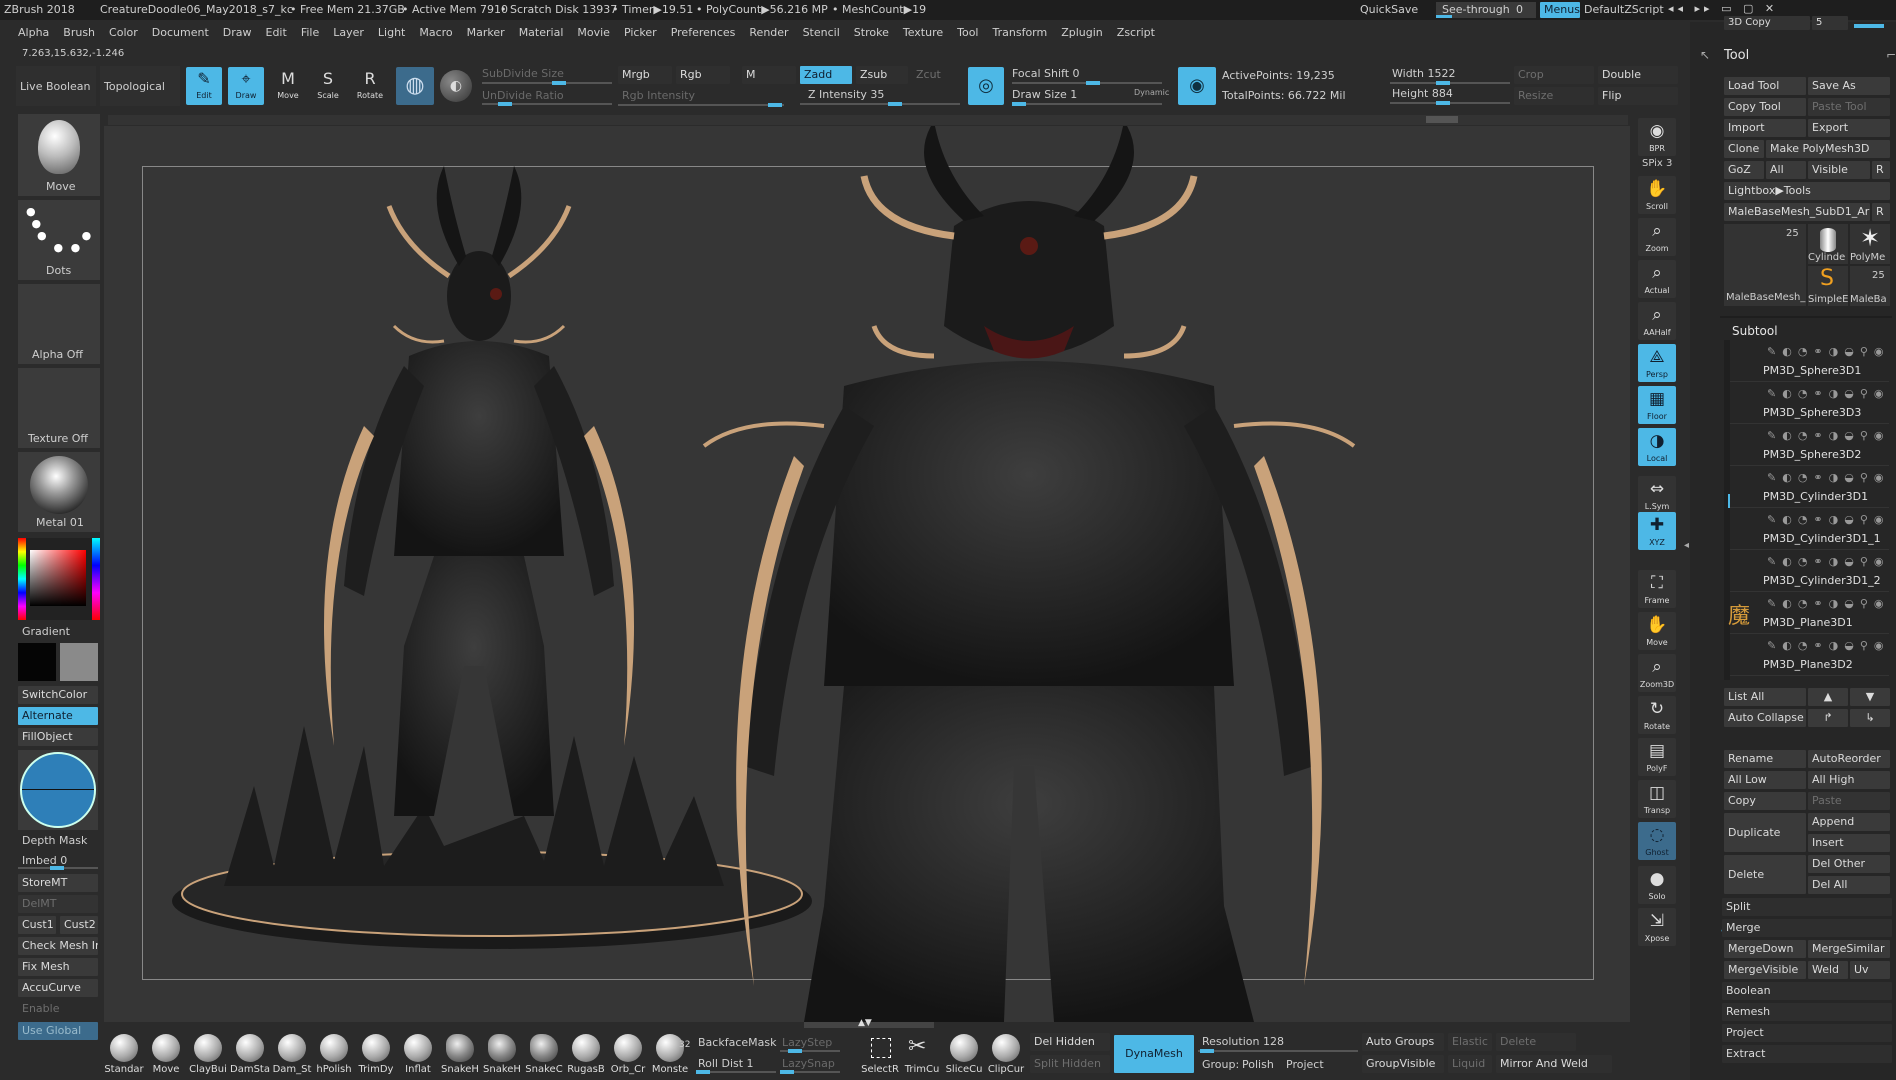  I want to click on color-picker, so click(59, 579).